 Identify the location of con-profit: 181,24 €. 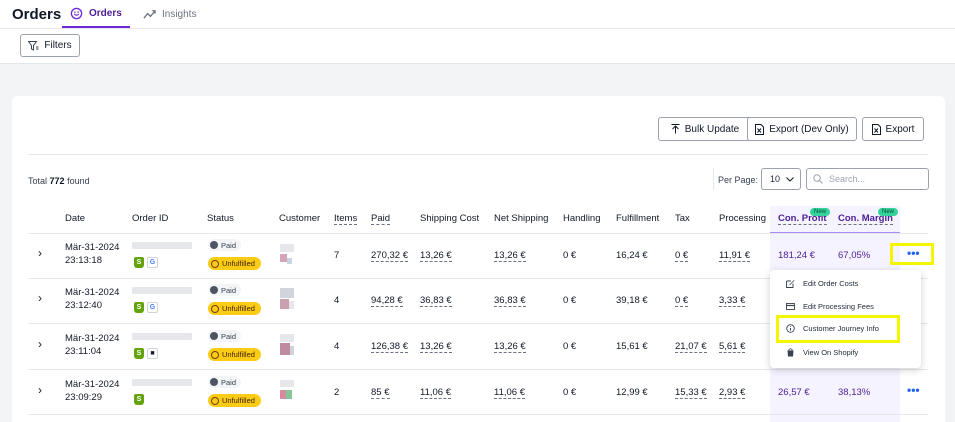
(796, 255).